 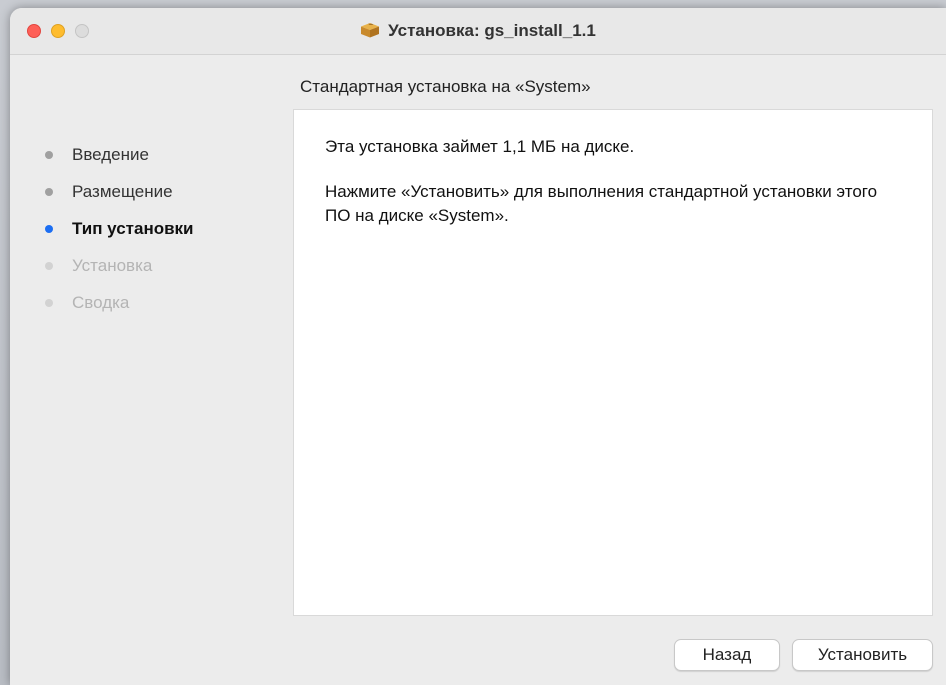 I want to click on page-subtitle: Стандартная установка на «System», so click(x=445, y=86).